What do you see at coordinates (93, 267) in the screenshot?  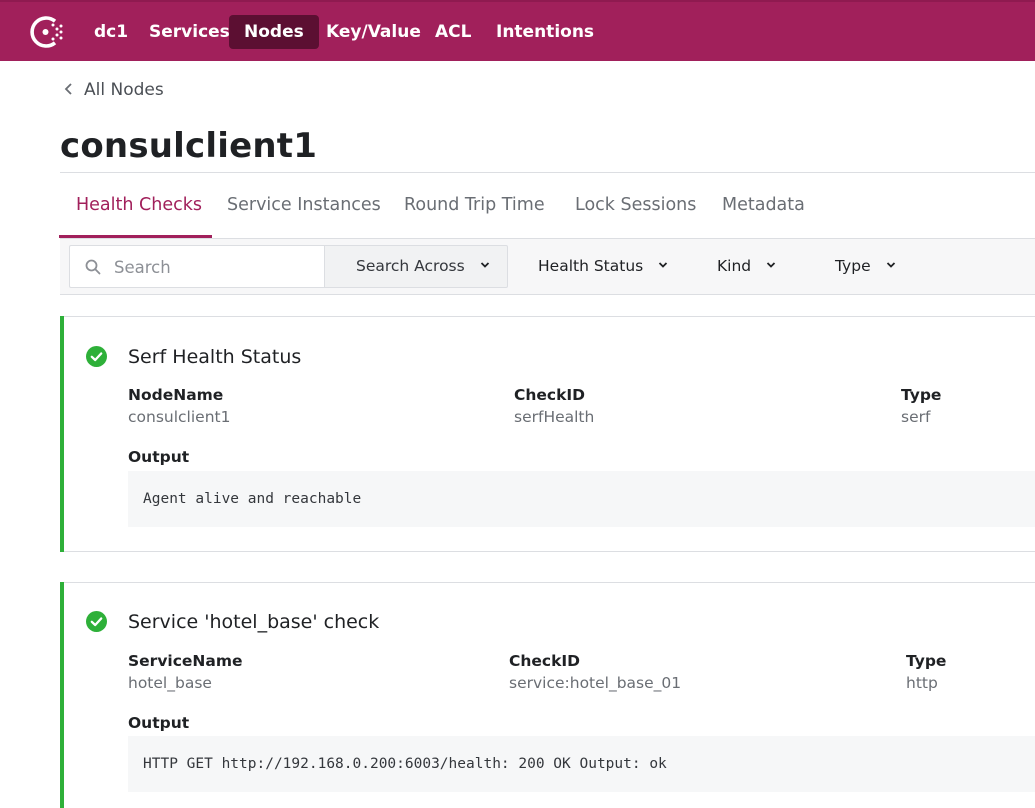 I see `search-icon` at bounding box center [93, 267].